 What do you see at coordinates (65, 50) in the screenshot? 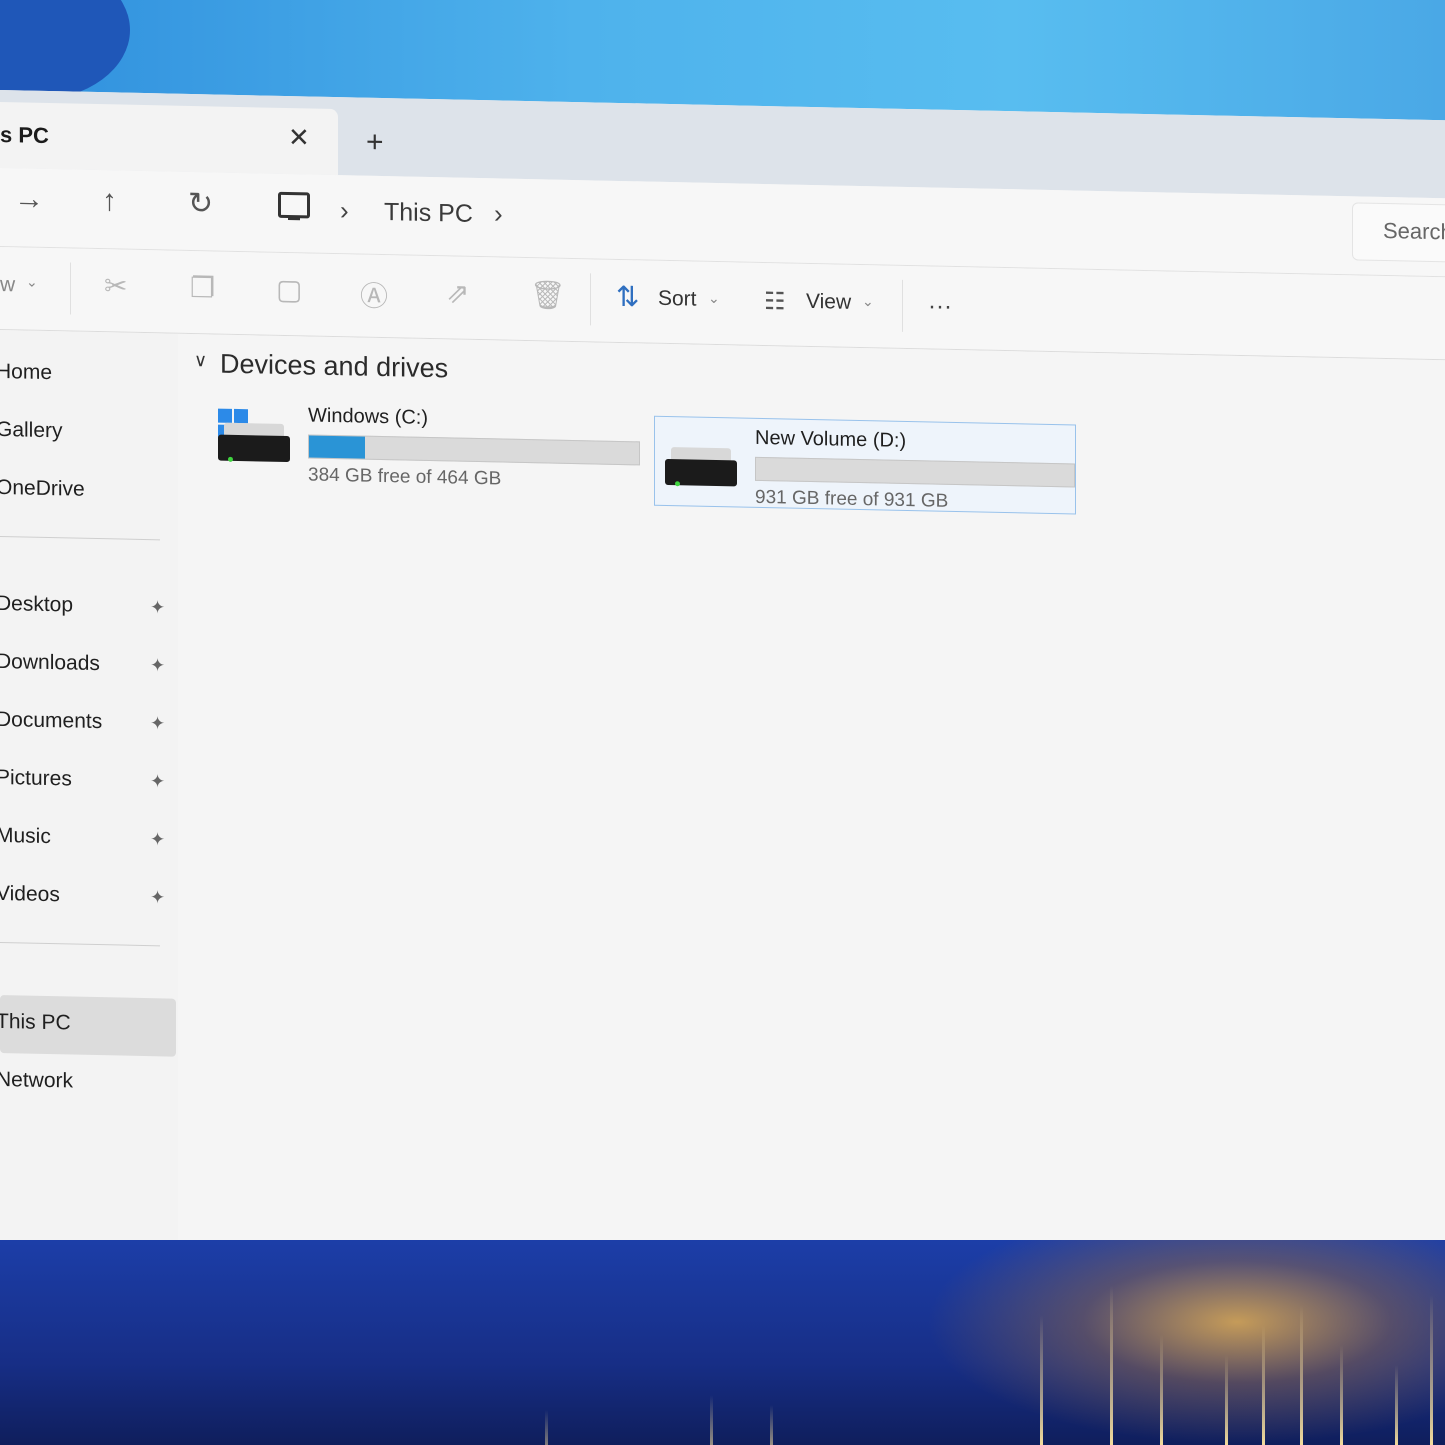
I see `wallpaper-shape` at bounding box center [65, 50].